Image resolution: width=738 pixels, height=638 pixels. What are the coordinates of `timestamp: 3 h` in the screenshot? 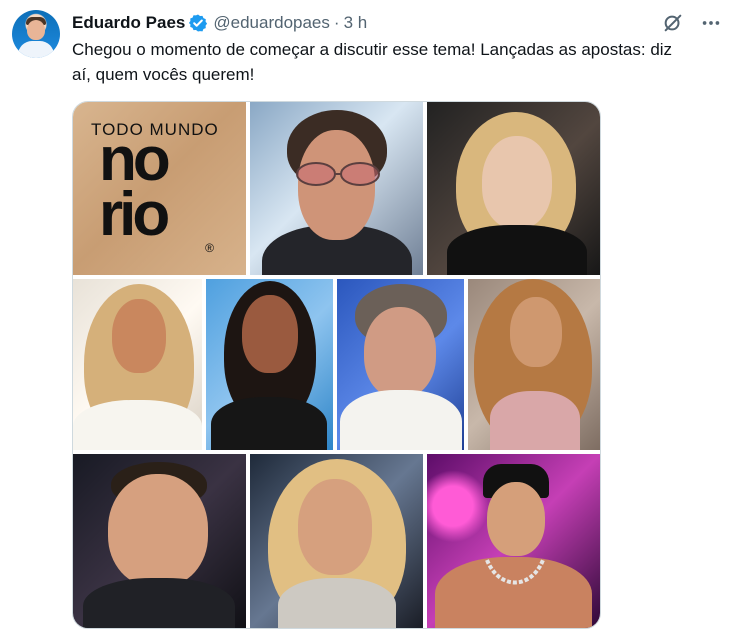 It's located at (356, 23).